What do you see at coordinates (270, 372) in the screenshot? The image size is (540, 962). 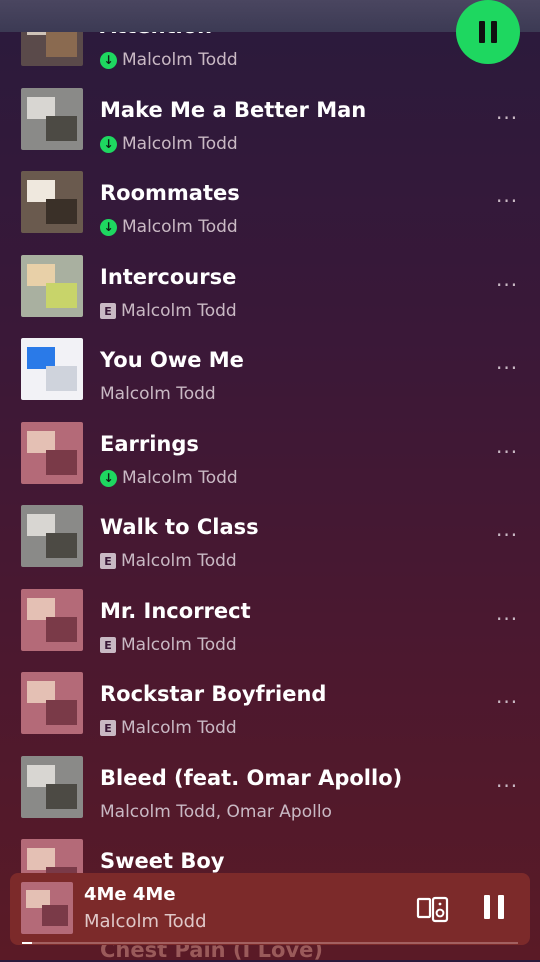 I see `track-row: You Owe Me Malcolm Todd ···` at bounding box center [270, 372].